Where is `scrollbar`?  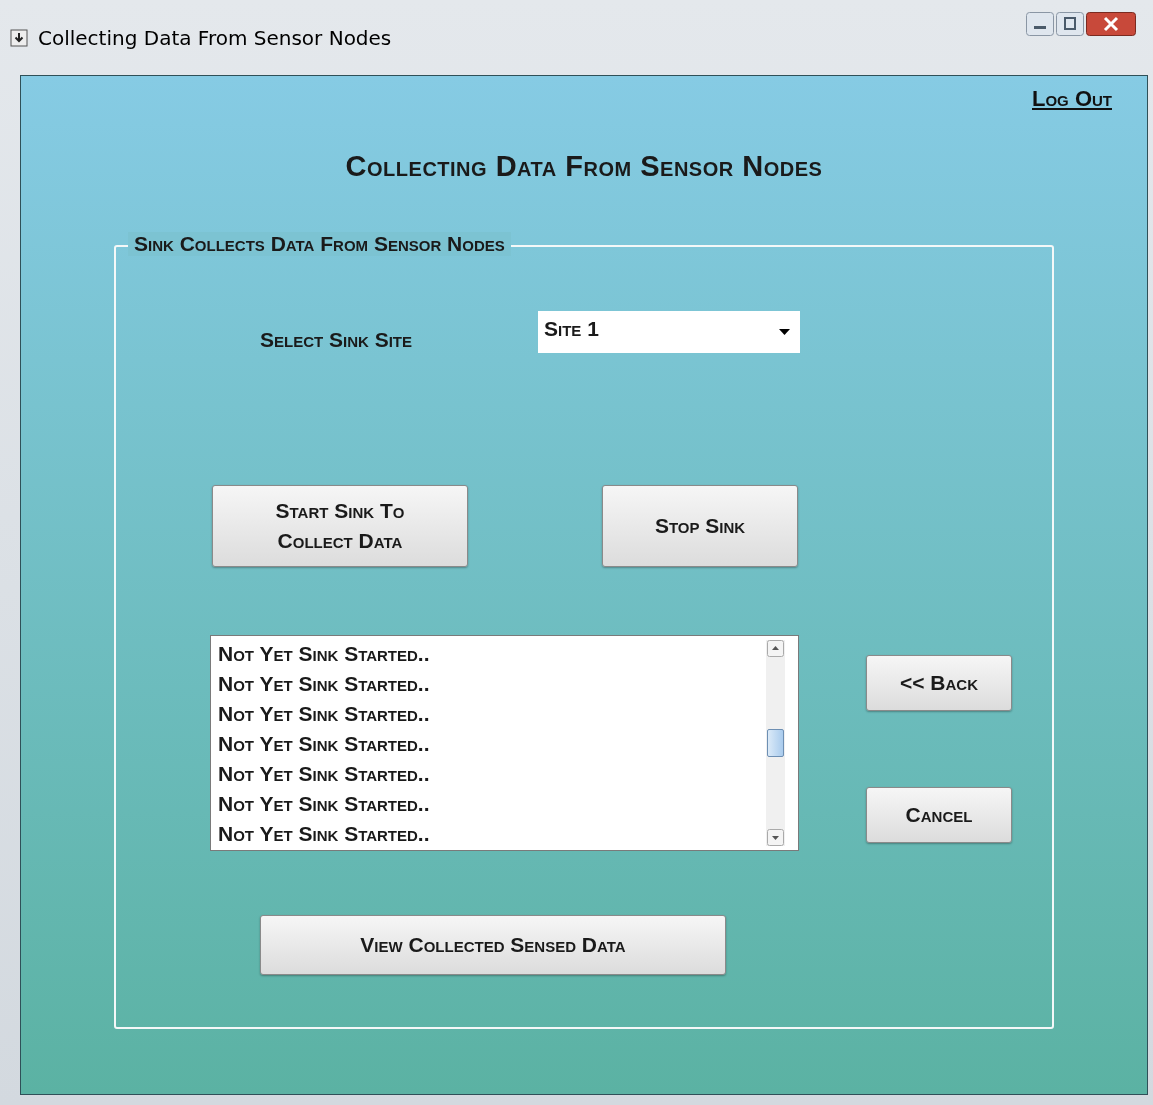
scrollbar is located at coordinates (775, 743).